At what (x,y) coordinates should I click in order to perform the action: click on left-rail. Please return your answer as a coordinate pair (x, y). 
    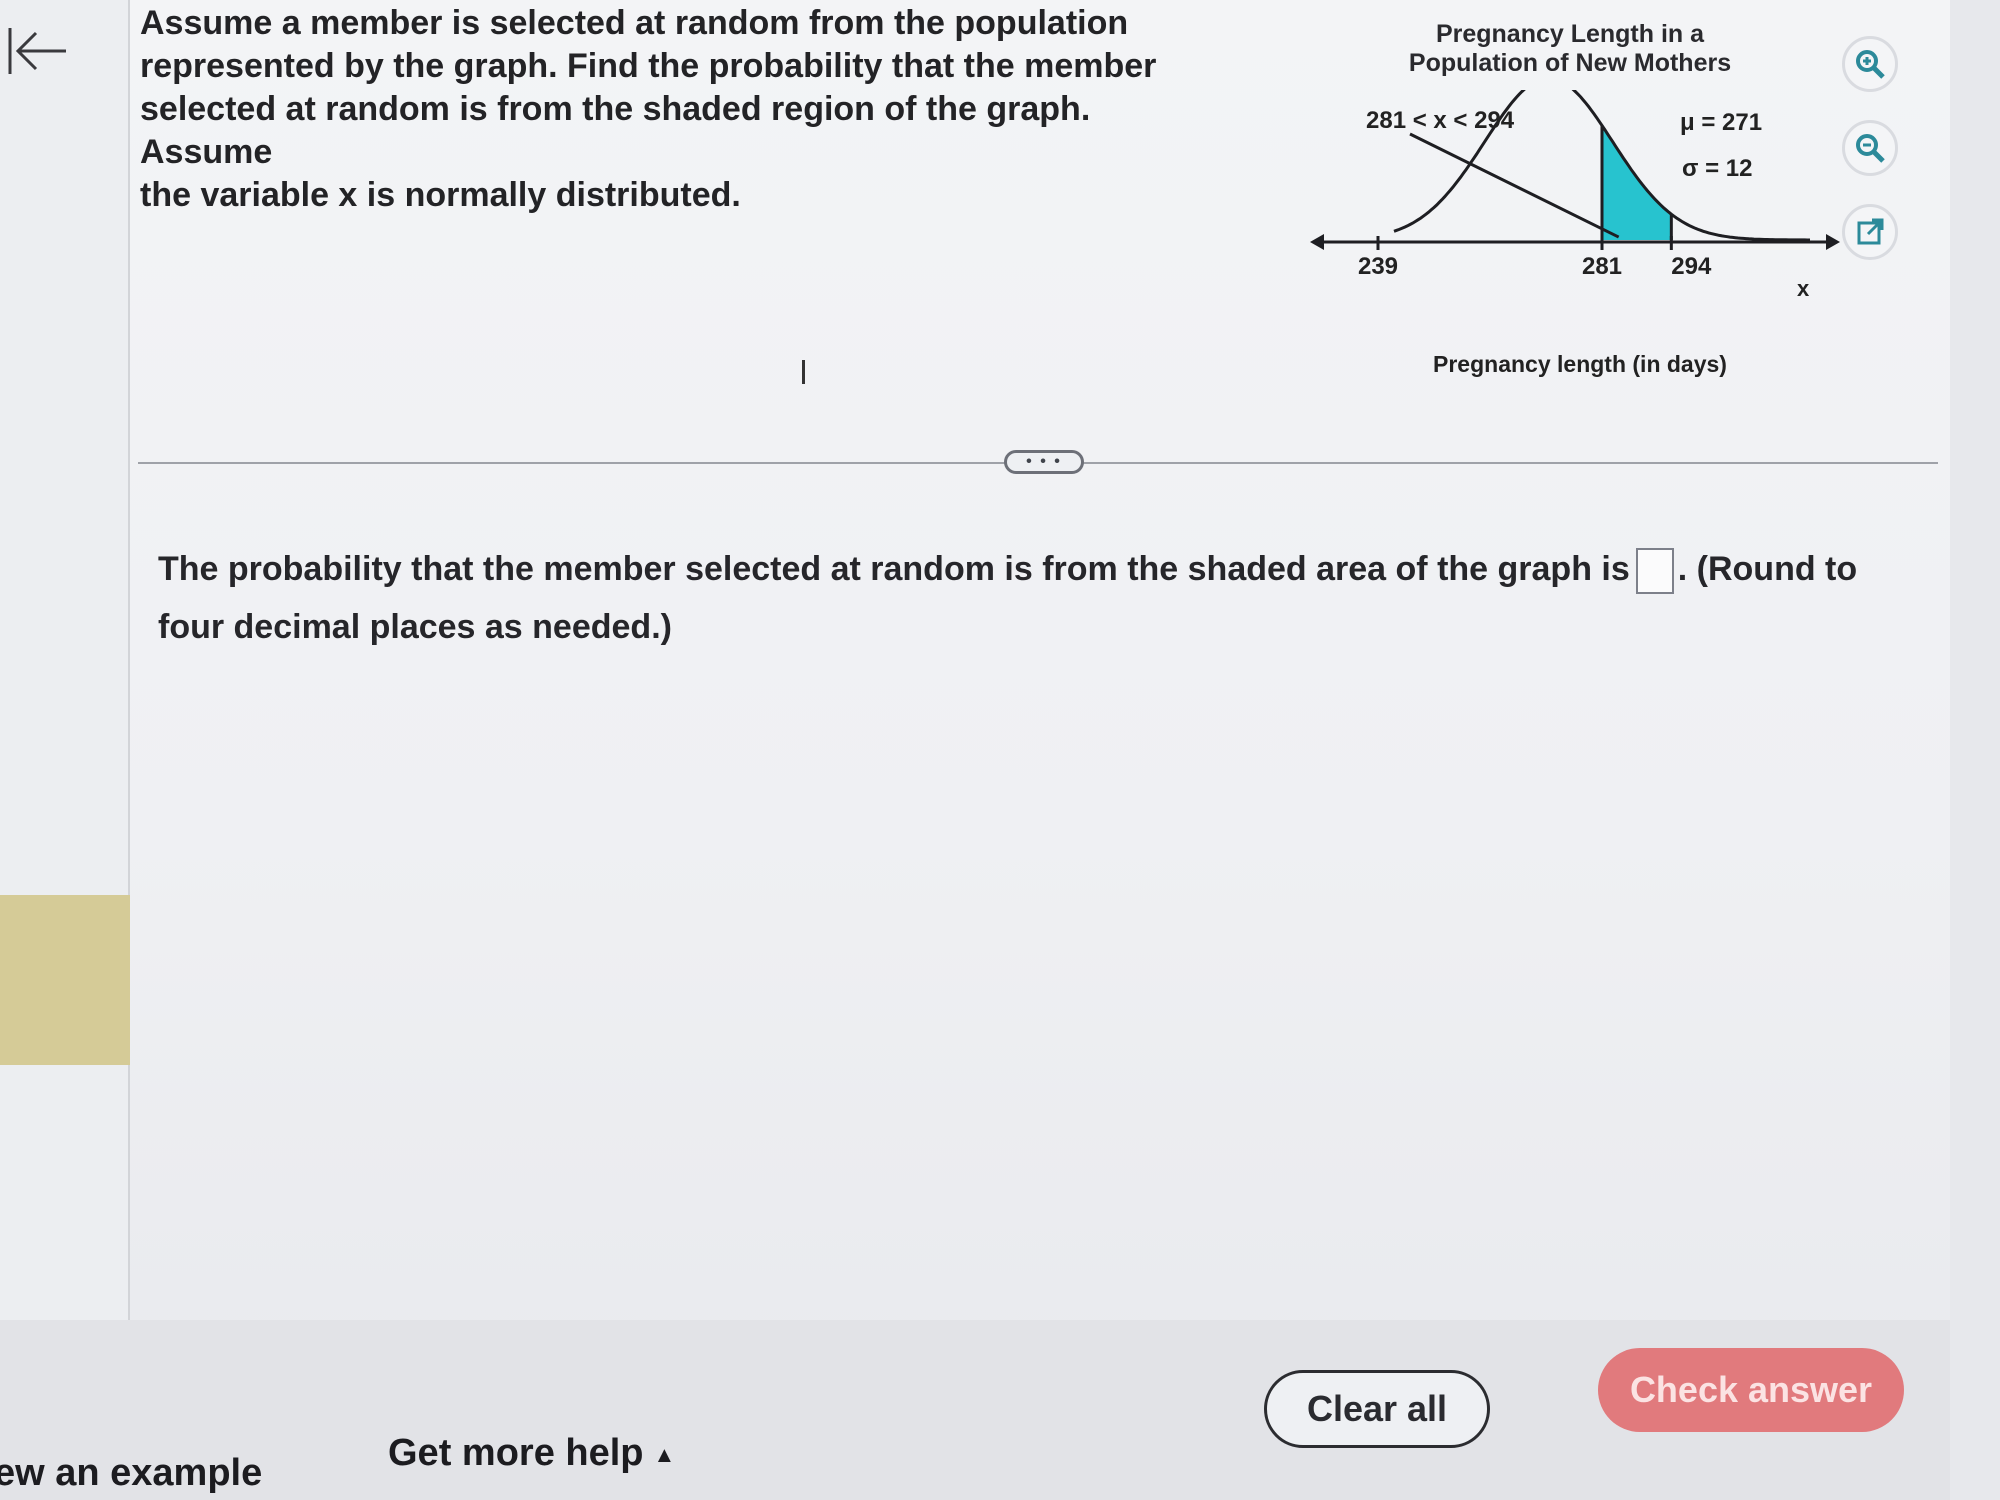
    Looking at the image, I should click on (65, 695).